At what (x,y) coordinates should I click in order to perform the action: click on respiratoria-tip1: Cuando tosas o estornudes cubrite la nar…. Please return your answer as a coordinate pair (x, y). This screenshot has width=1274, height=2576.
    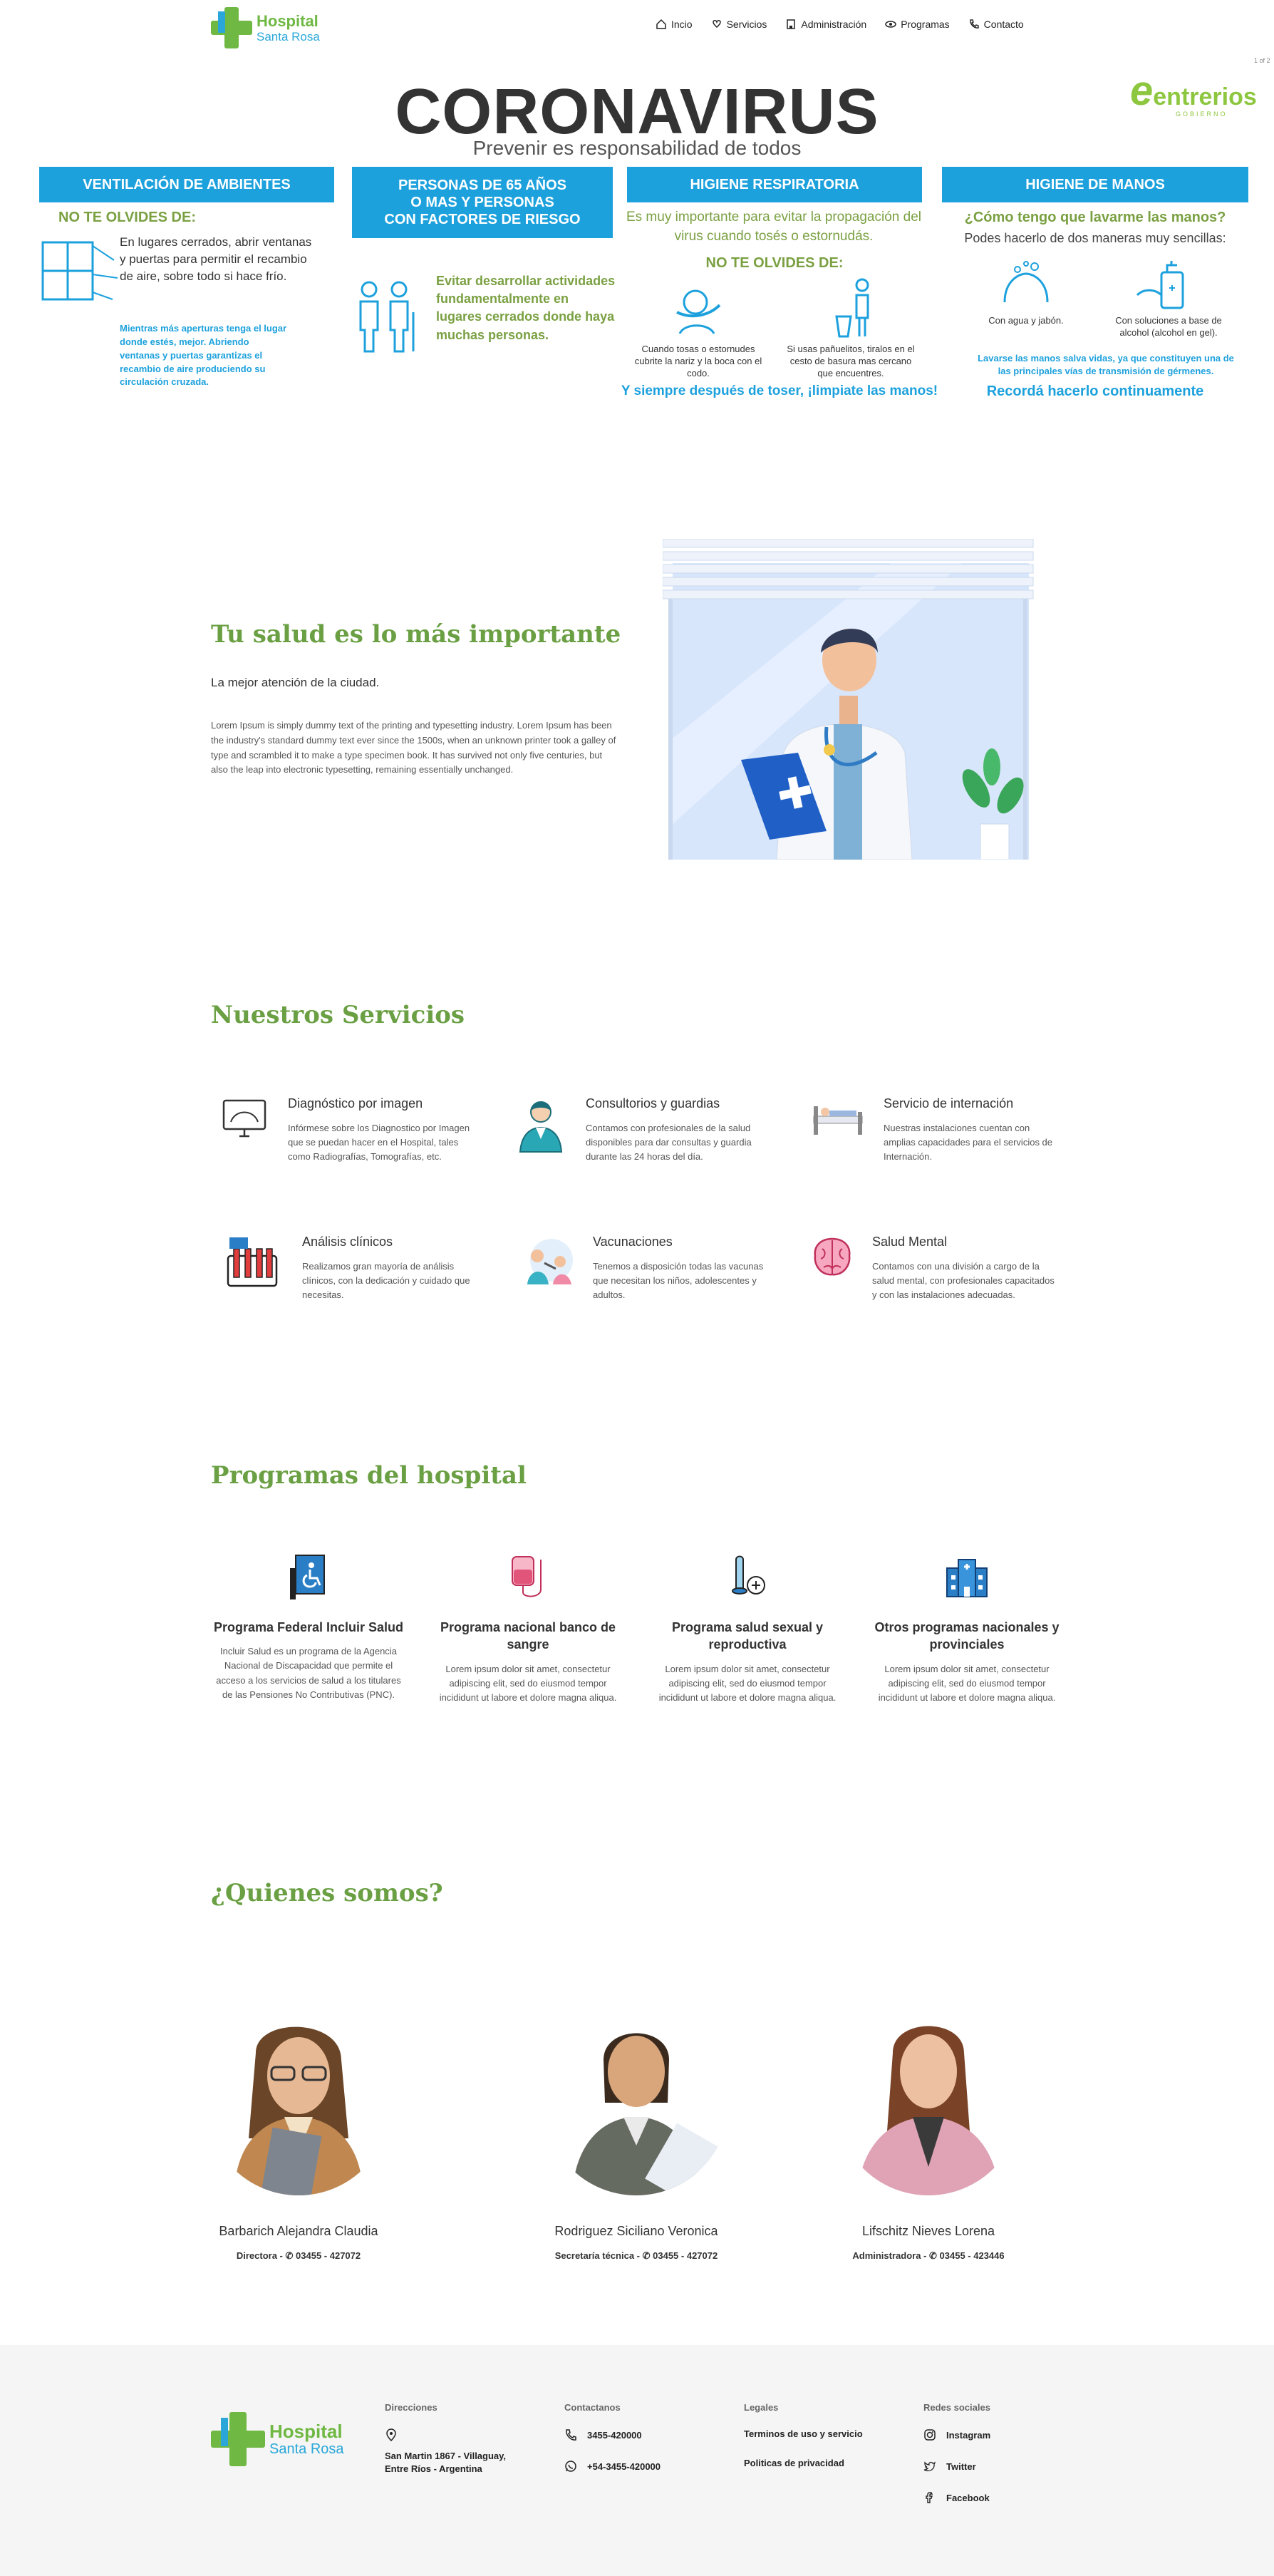
    Looking at the image, I should click on (698, 361).